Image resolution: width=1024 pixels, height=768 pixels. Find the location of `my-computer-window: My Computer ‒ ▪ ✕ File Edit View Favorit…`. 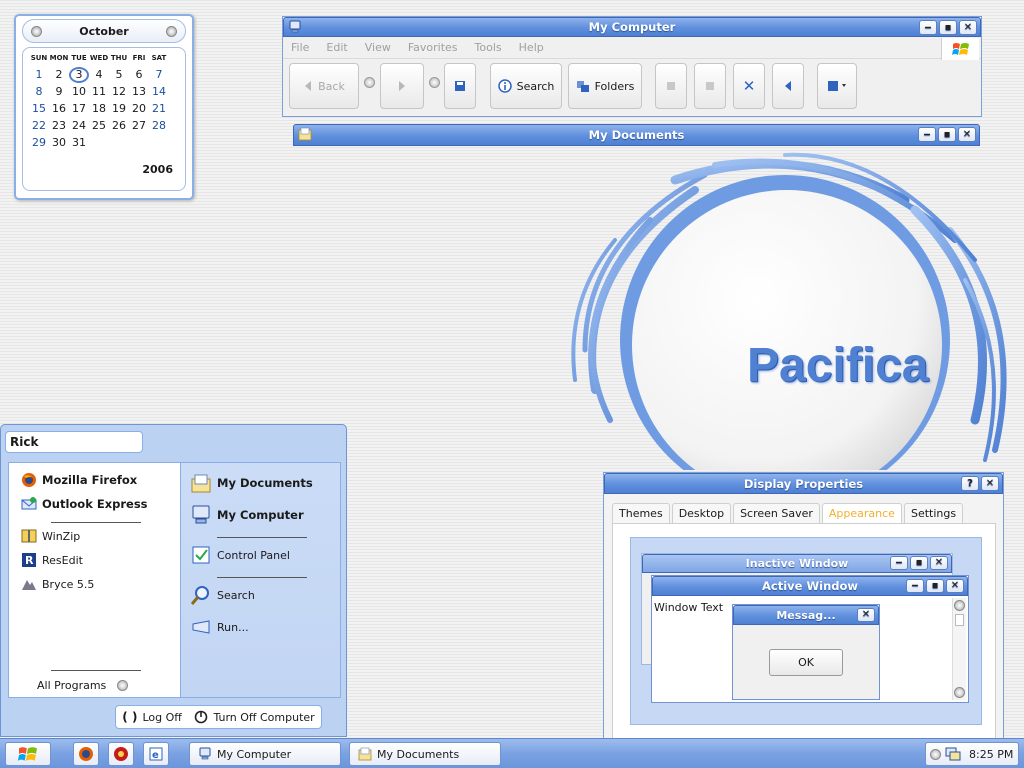

my-computer-window: My Computer ‒ ▪ ✕ File Edit View Favorit… is located at coordinates (632, 66).